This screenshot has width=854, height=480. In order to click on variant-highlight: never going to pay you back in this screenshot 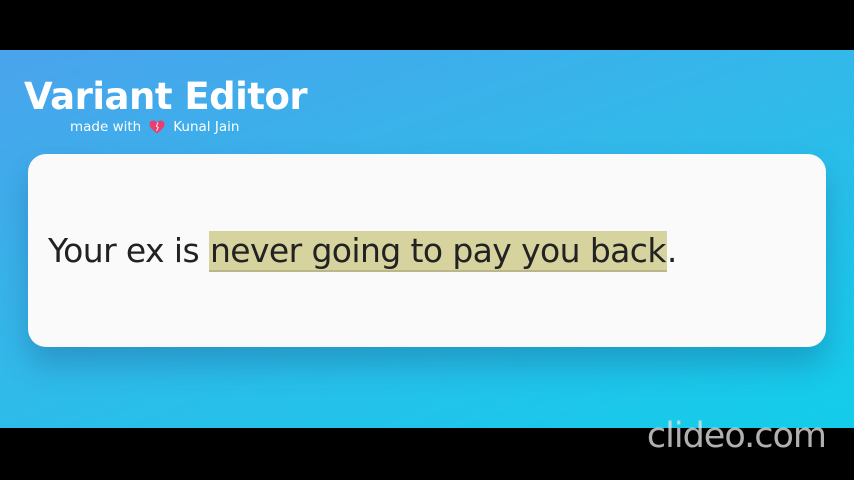, I will do `click(437, 251)`.